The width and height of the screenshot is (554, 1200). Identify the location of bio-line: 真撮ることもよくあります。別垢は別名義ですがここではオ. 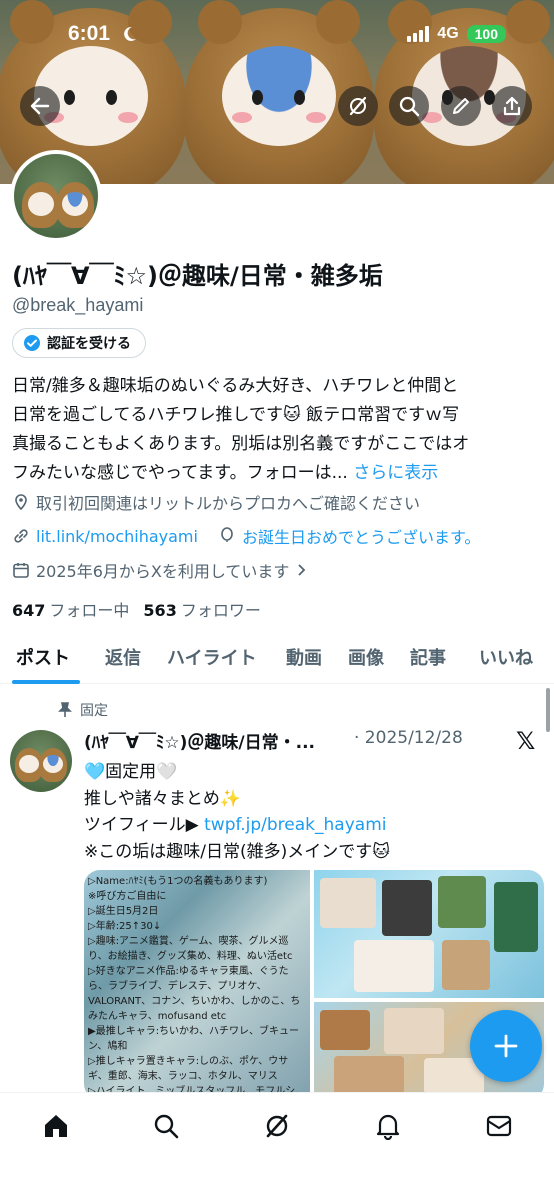
(241, 444).